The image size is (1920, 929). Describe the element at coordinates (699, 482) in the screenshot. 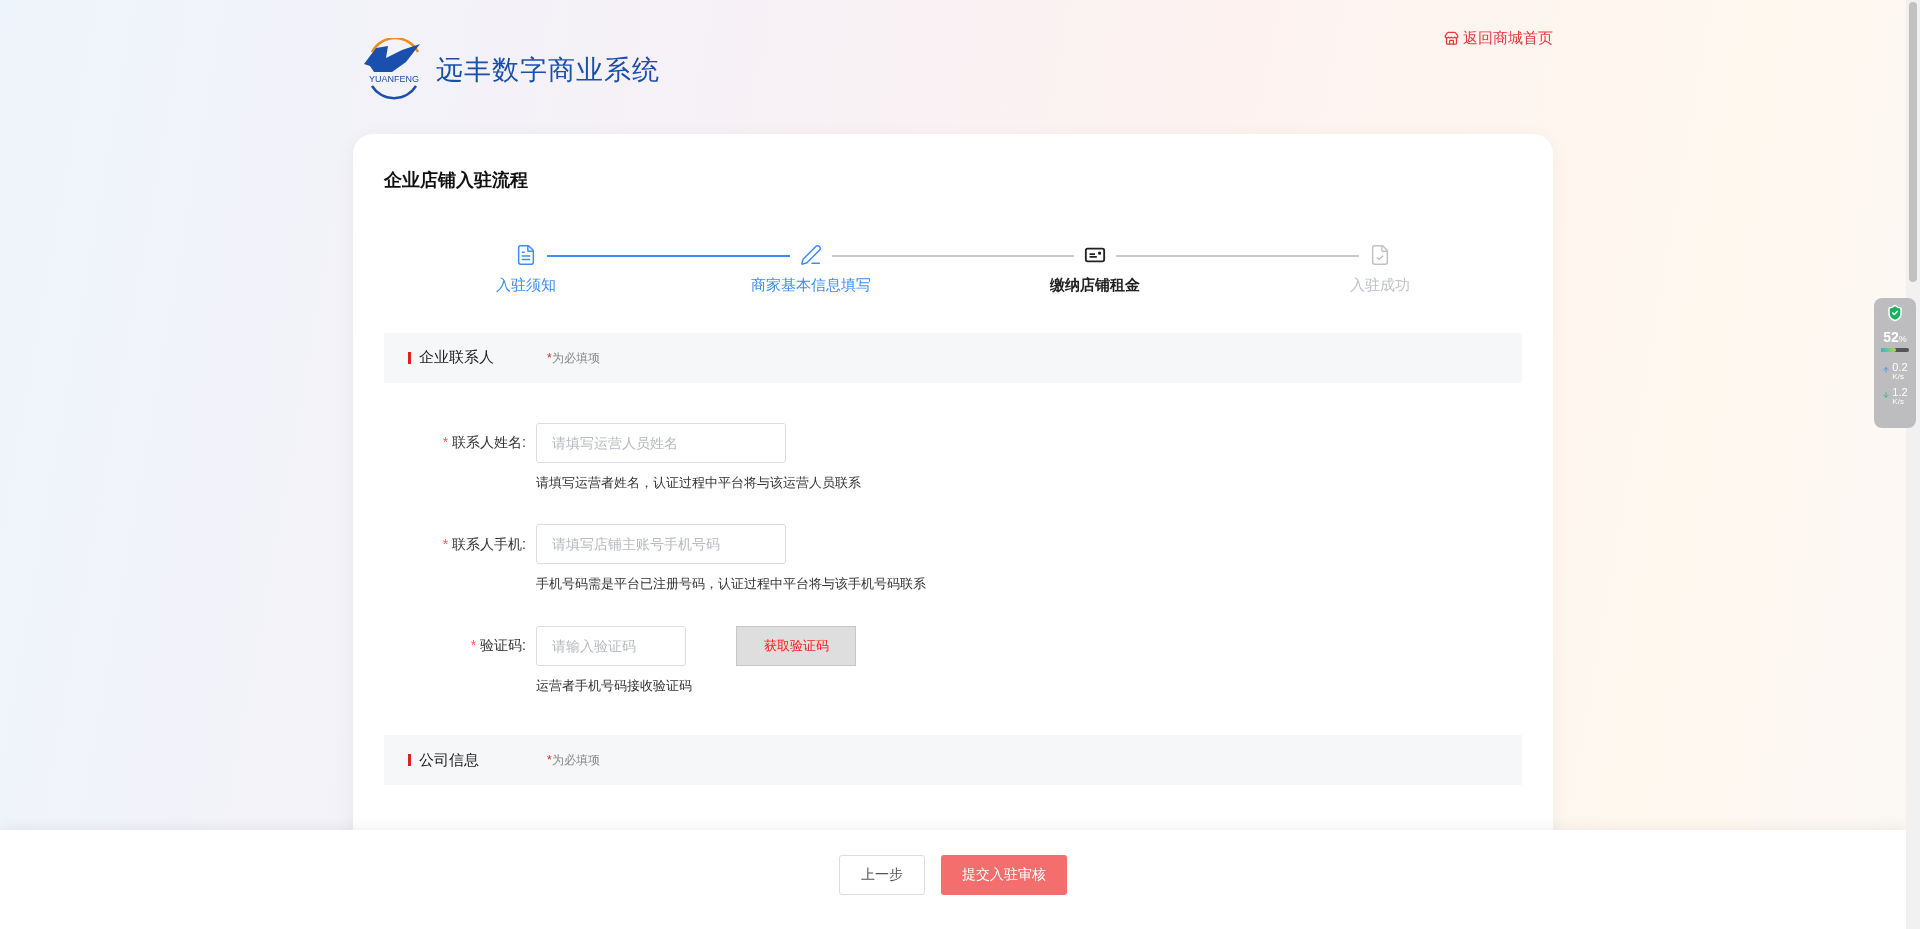

I see `field-hint: 请填写运营者姓名，认证过程中平台将与该运营人员联系` at that location.